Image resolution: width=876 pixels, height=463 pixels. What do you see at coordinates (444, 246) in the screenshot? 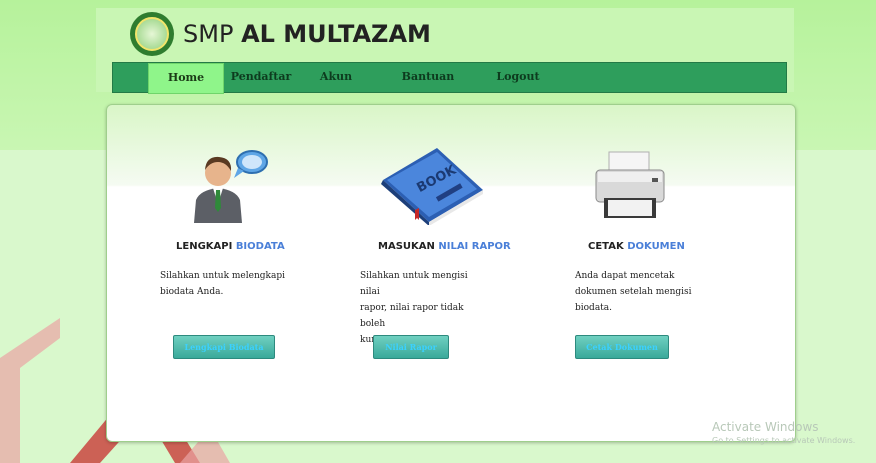
I see `card-rapor-title: MASUKAN NILAI RAPOR` at bounding box center [444, 246].